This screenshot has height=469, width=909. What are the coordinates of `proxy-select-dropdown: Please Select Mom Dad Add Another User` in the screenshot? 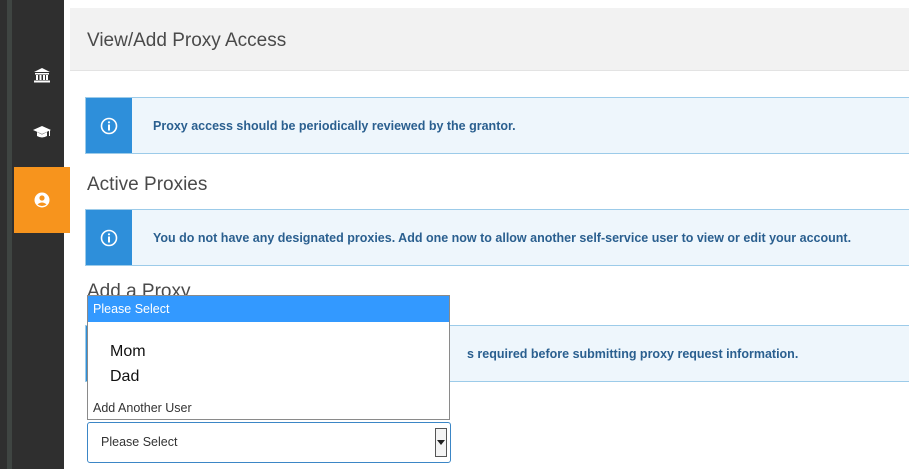 It's located at (268, 357).